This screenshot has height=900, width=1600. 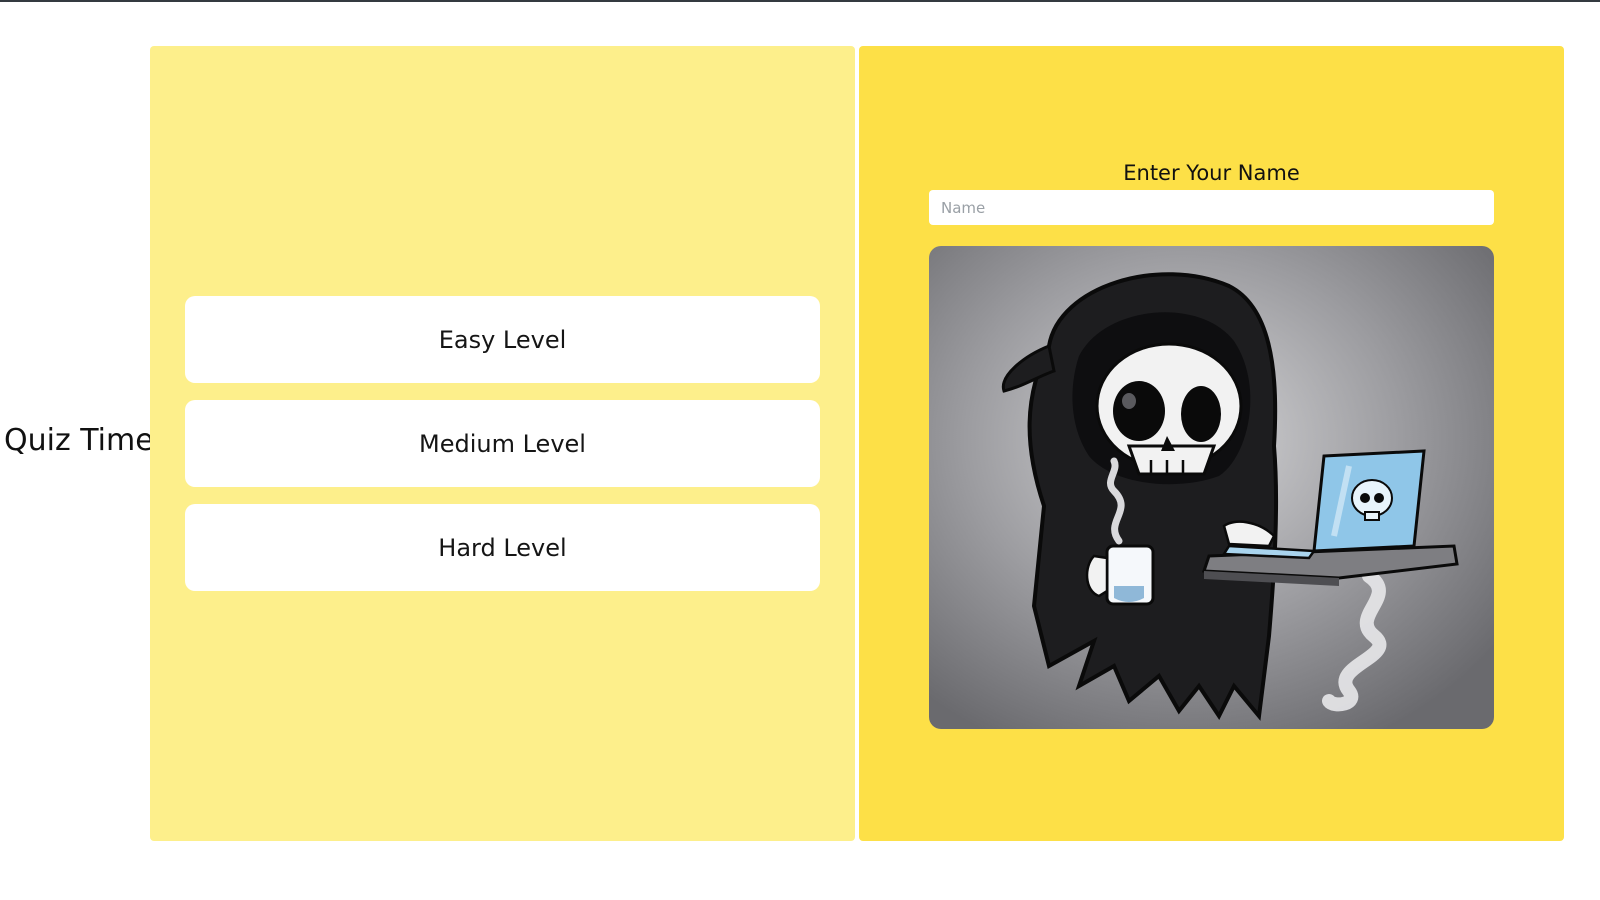 I want to click on medium-level-label: Medium Level, so click(x=502, y=443).